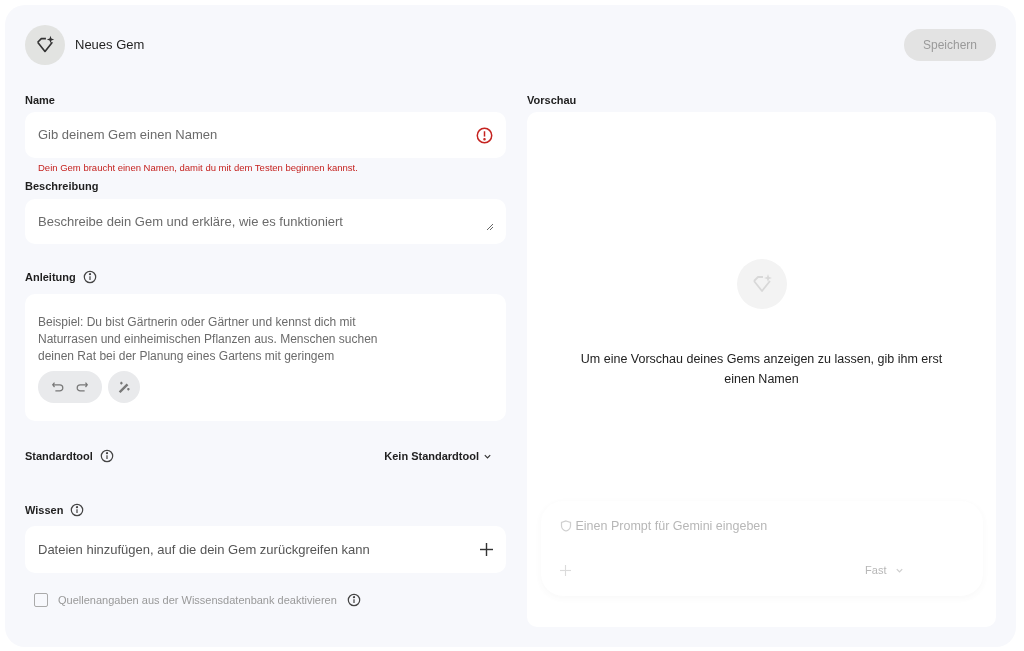 The image size is (1024, 651). I want to click on add-files-text: Dateien hinzufügen, auf die dein Gem zurückgreifen kann, so click(204, 549).